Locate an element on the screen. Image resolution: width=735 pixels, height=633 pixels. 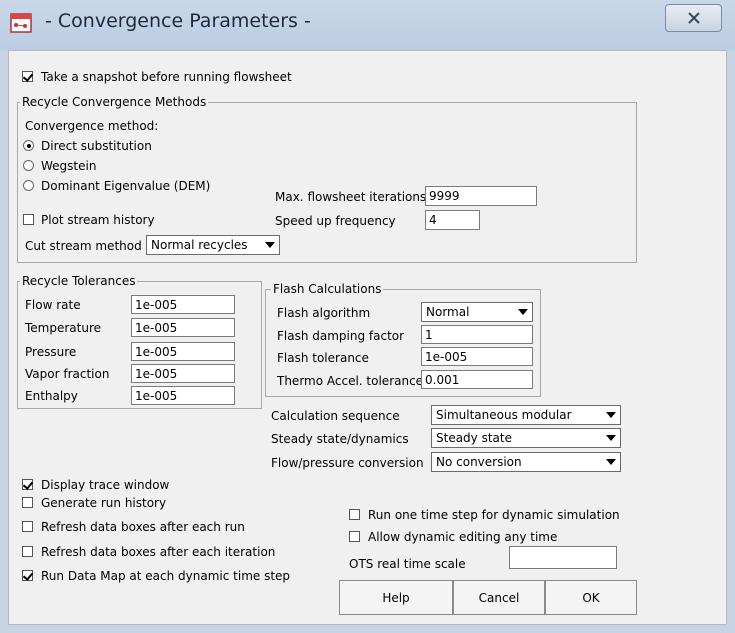
snapshot-label: Take a snapshot before running flowsheet is located at coordinates (166, 77).